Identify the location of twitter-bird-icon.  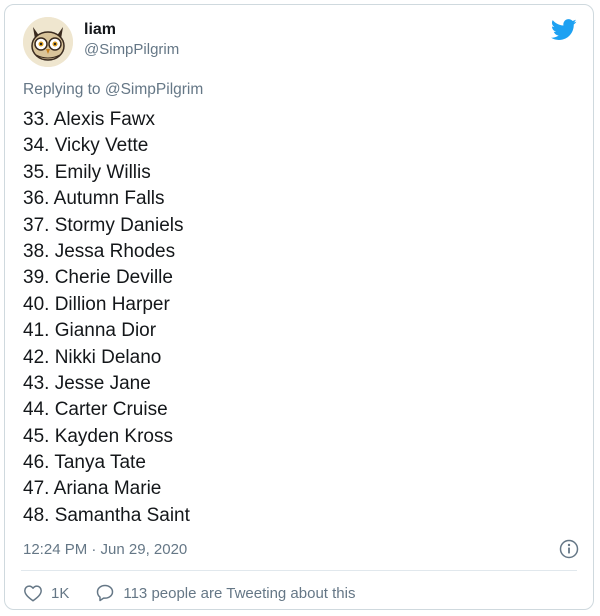
(563, 30).